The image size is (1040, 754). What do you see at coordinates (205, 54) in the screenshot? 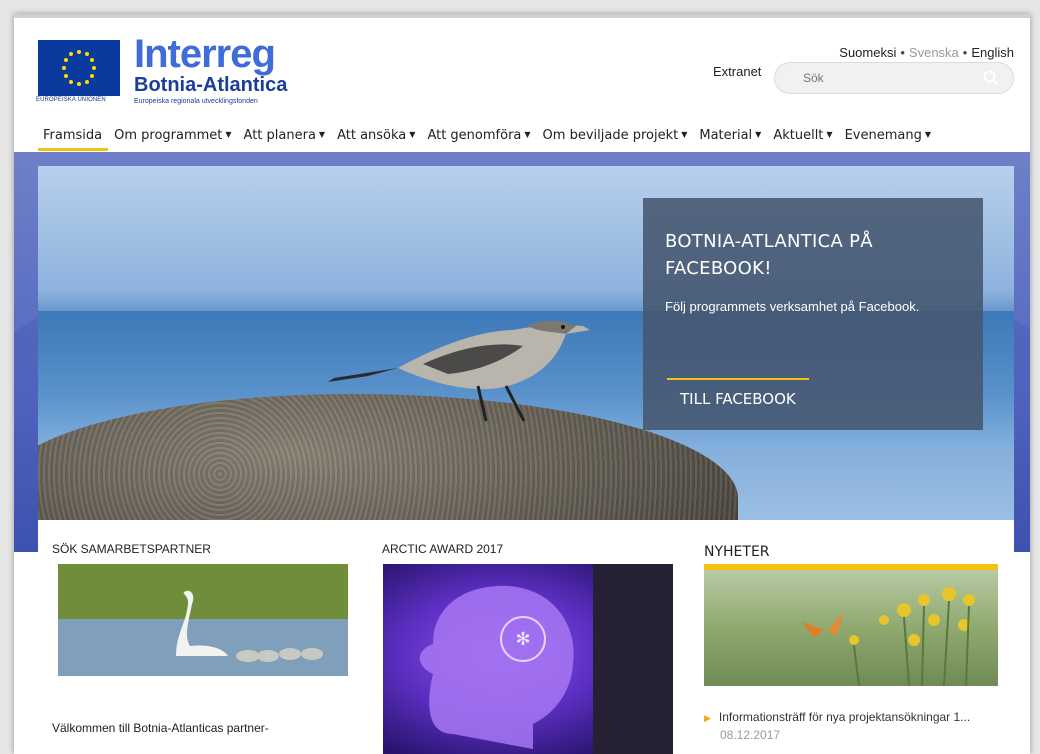
I see `brand-logo-interreg: Interreg` at bounding box center [205, 54].